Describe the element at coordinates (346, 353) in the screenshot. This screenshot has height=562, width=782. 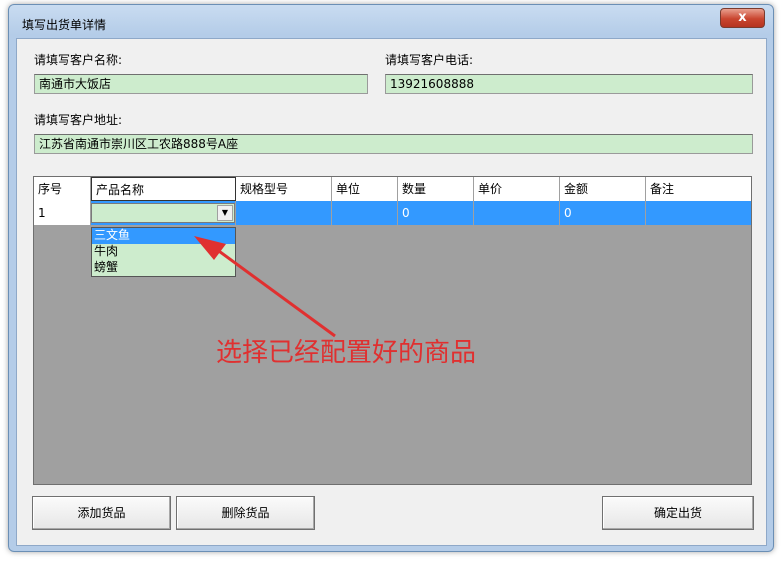
I see `annotation-text: 选择已经配置好的商品` at that location.